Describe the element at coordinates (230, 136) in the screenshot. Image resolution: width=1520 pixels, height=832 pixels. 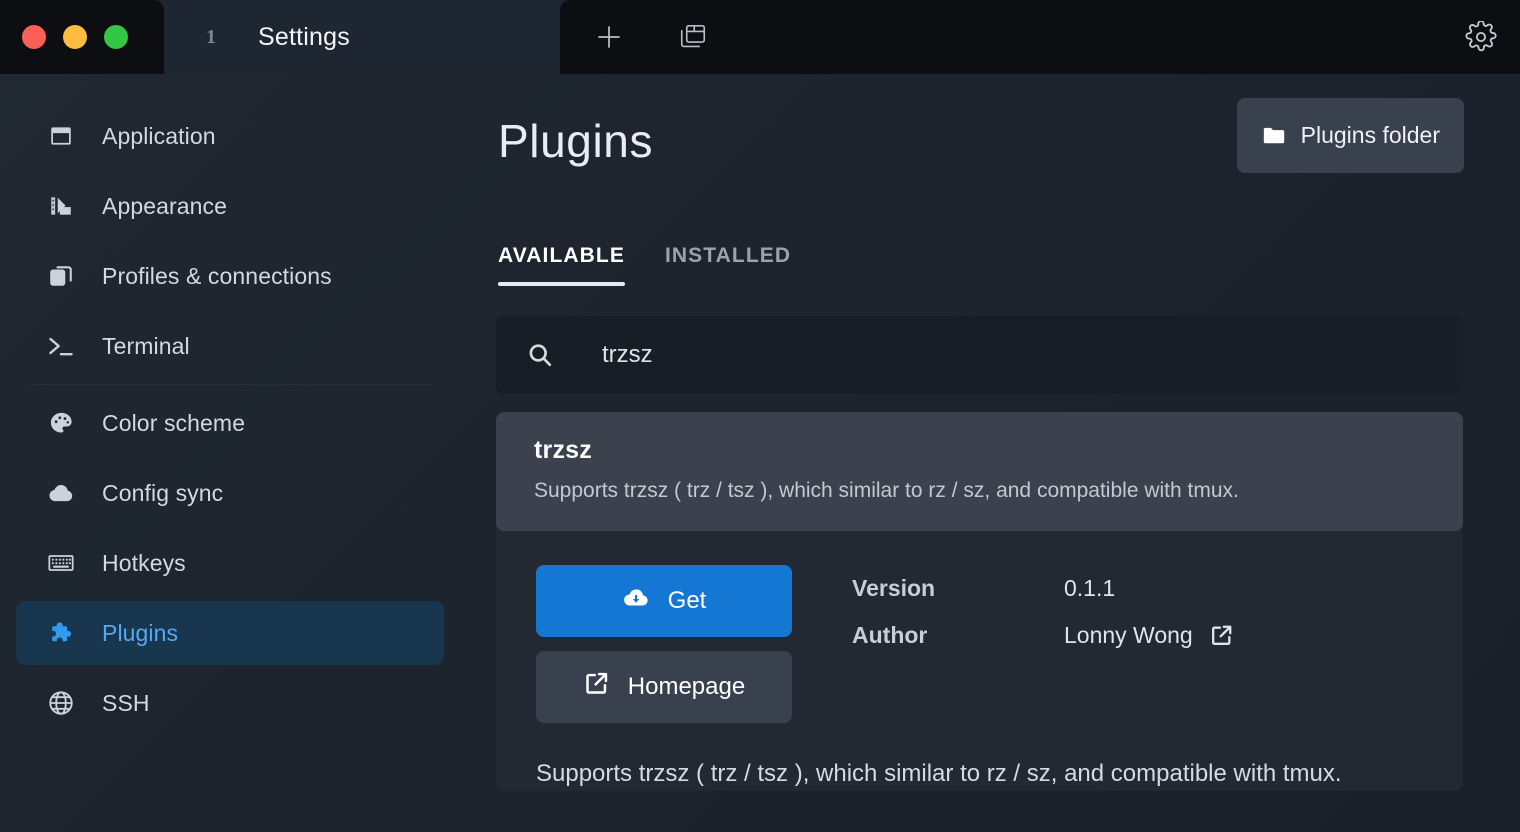
I see `sidebar-item-application: Application` at that location.